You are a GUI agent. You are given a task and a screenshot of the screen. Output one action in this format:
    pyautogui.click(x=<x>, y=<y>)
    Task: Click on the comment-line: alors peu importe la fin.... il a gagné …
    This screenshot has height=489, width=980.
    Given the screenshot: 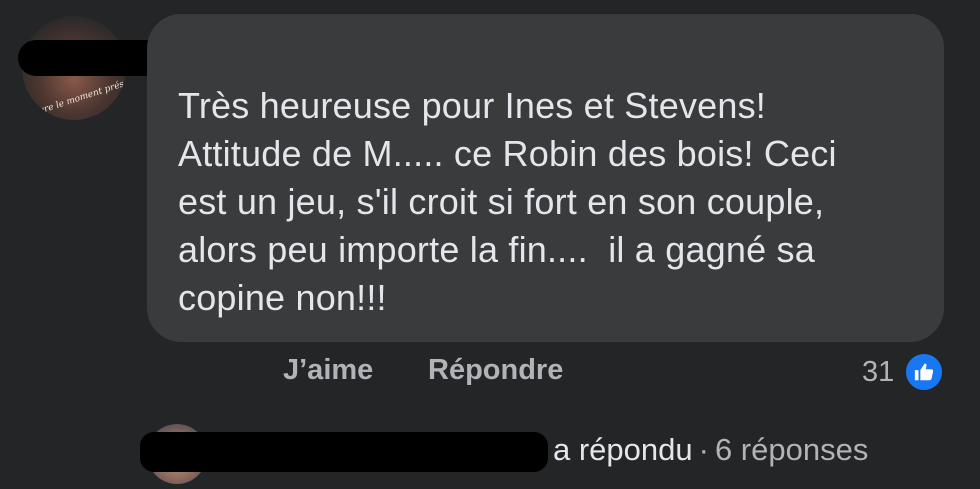 What is the action you would take?
    pyautogui.click(x=496, y=249)
    